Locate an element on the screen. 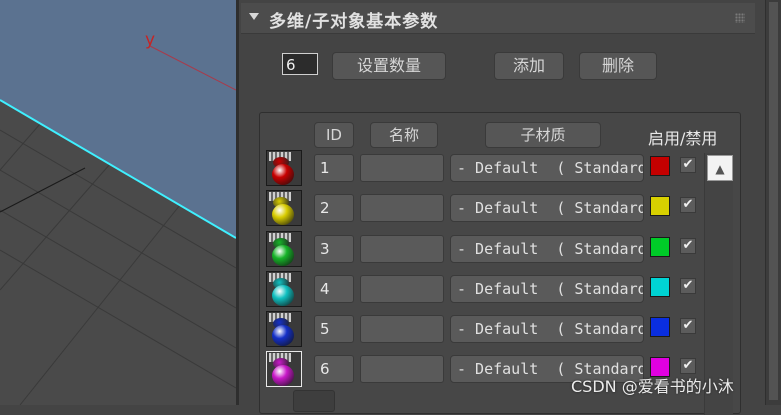  panel-scrollbar is located at coordinates (773, 202).